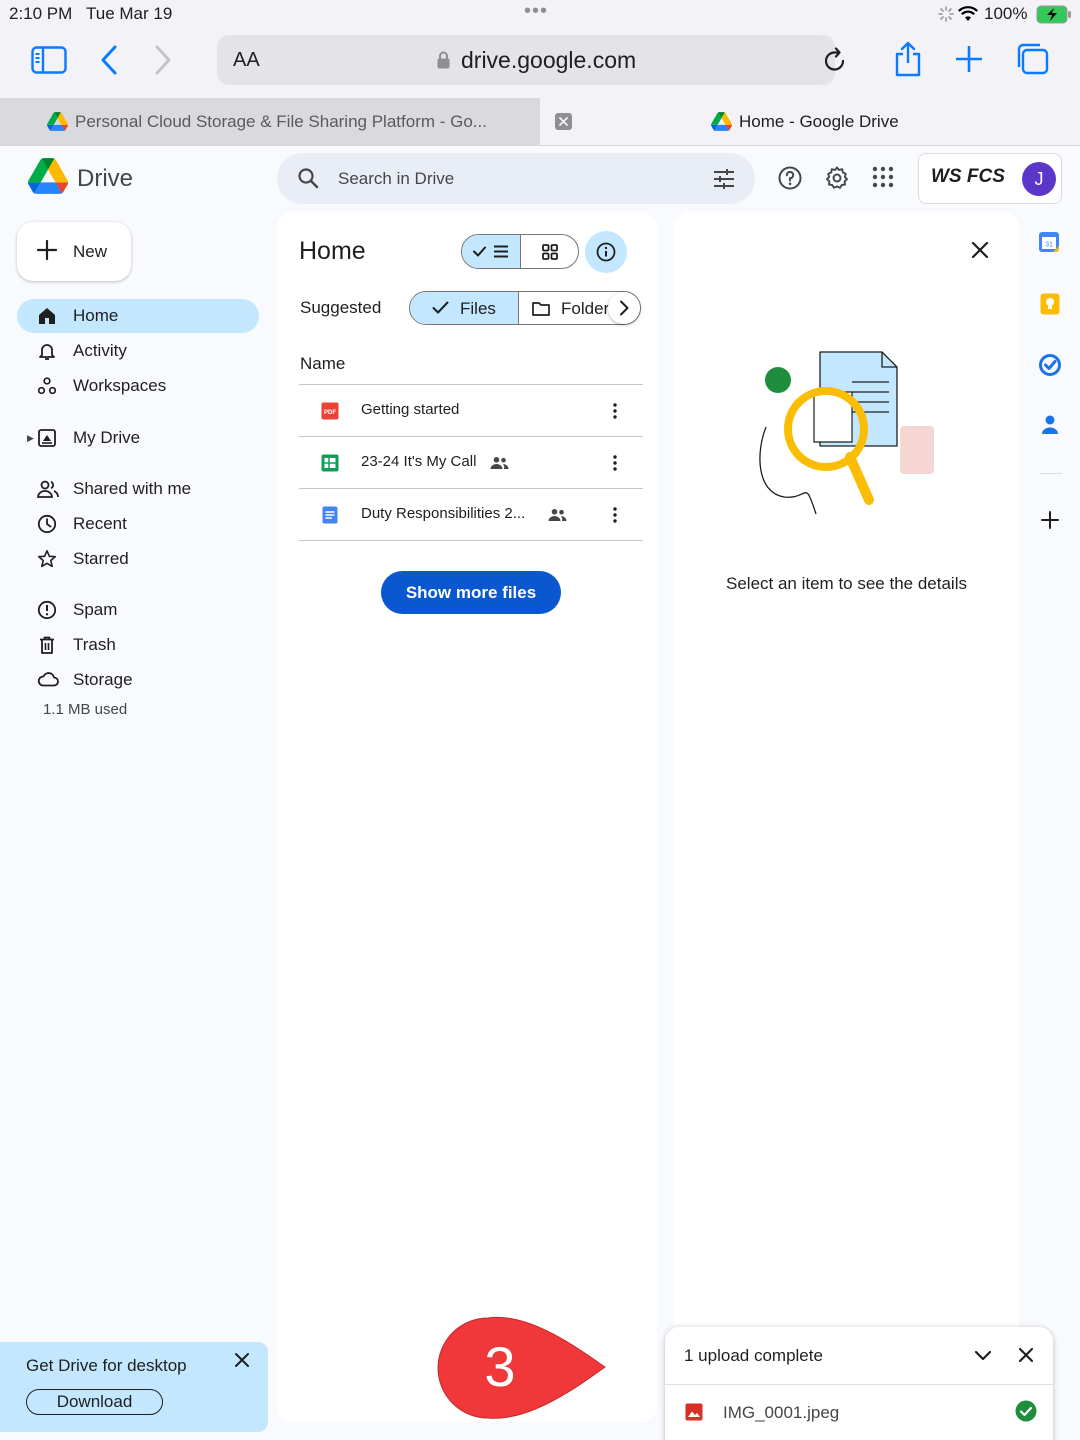  Describe the element at coordinates (138, 351) in the screenshot. I see `sidebar-item-activity: Activity` at that location.